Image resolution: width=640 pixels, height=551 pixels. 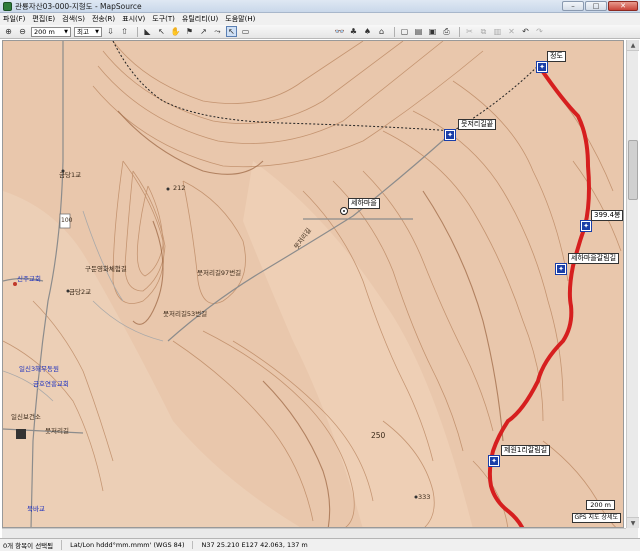 What do you see at coordinates (432, 31) in the screenshot?
I see `save-file-icon: ▣` at bounding box center [432, 31].